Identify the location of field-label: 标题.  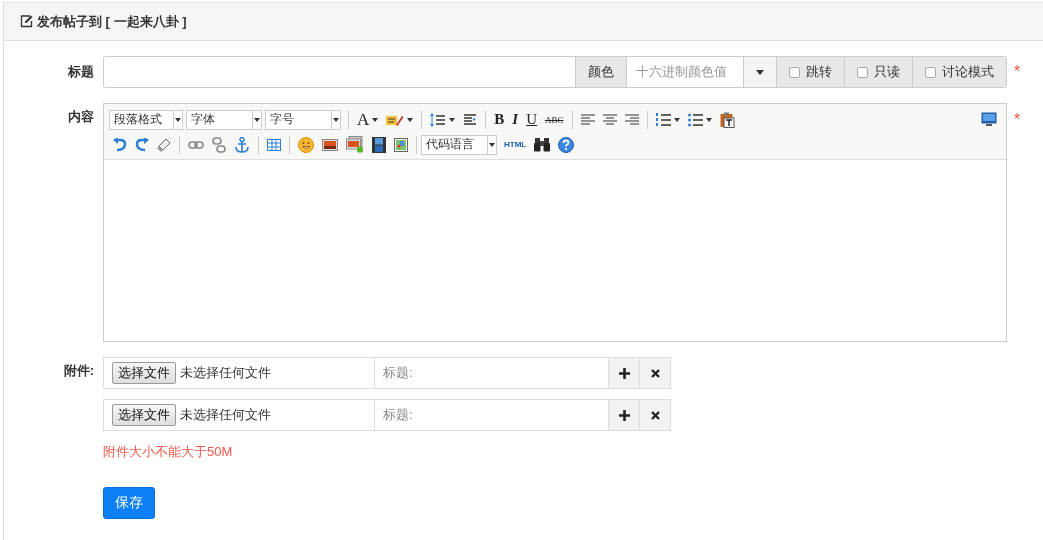
(81, 72).